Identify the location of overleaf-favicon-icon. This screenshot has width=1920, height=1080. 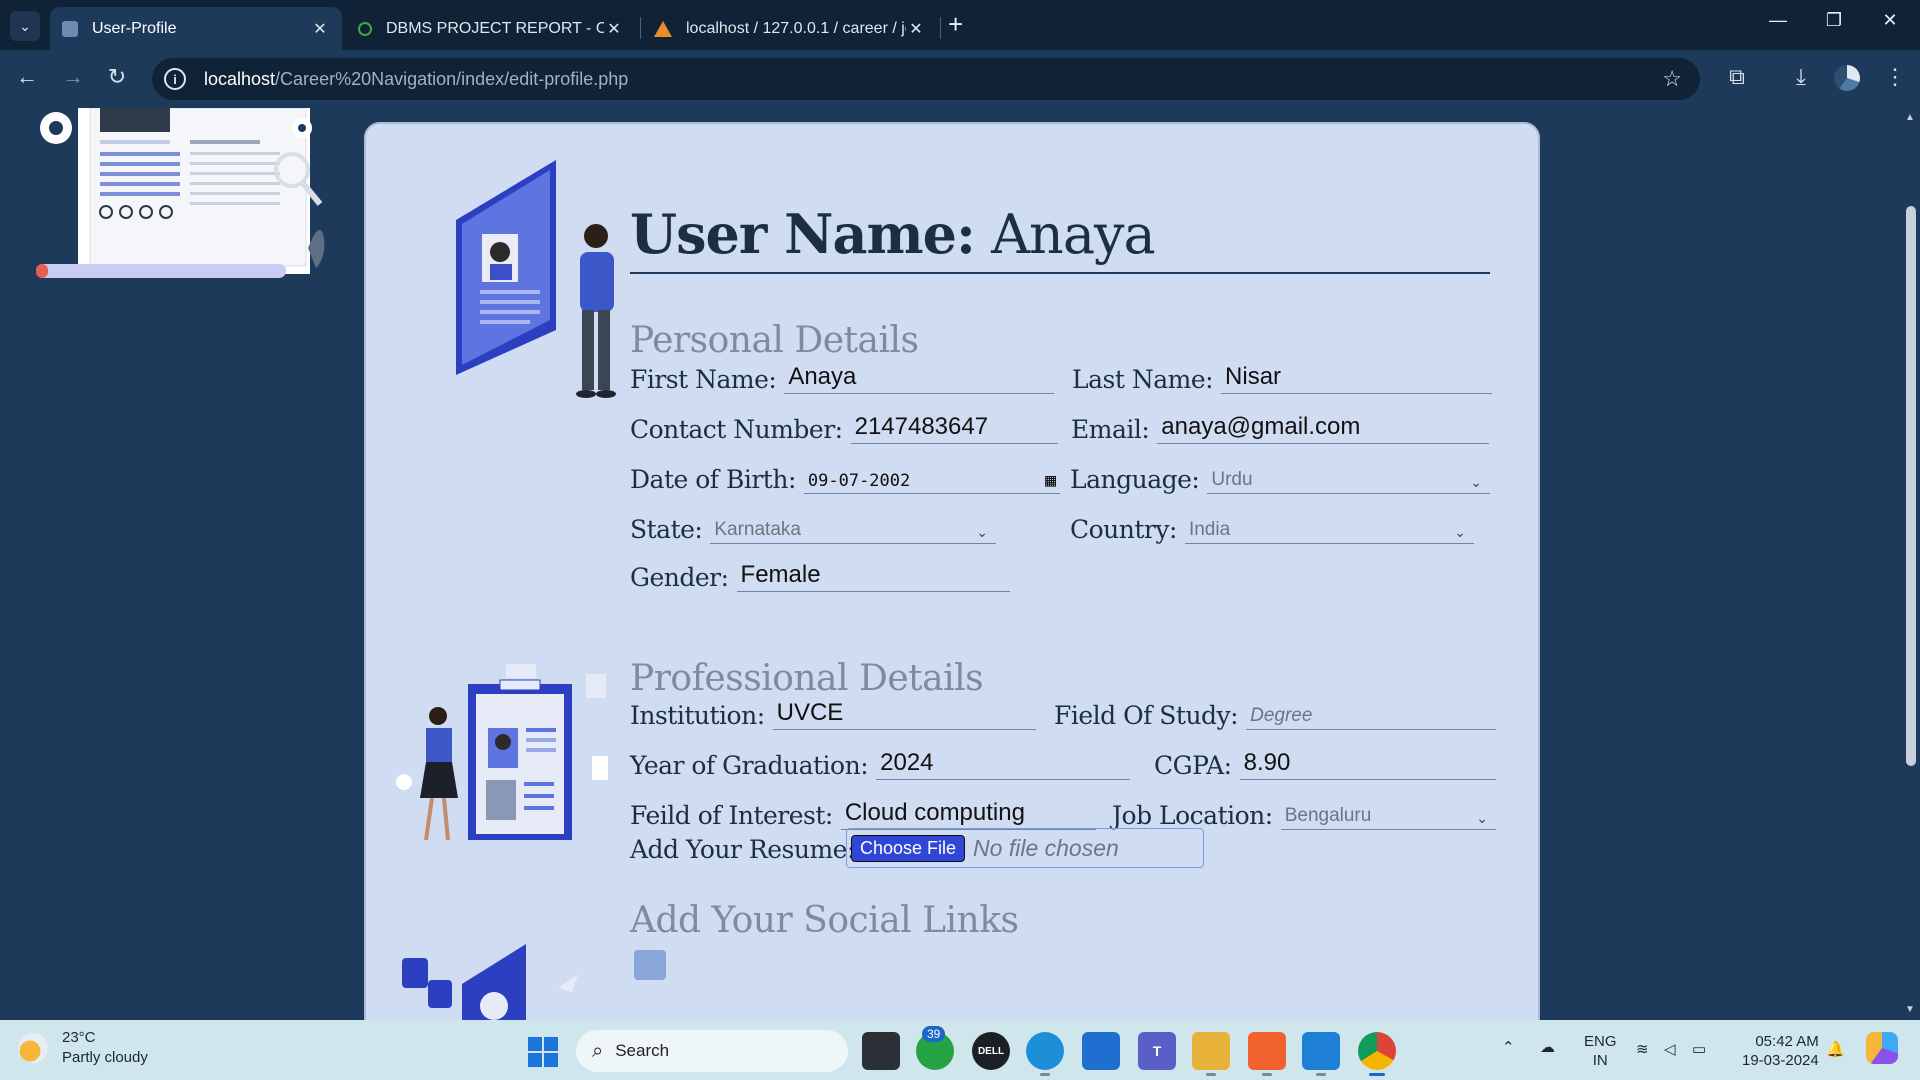
(365, 28).